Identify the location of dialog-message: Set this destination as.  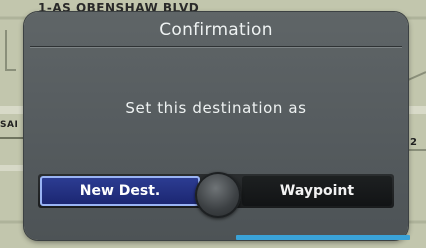
(216, 108).